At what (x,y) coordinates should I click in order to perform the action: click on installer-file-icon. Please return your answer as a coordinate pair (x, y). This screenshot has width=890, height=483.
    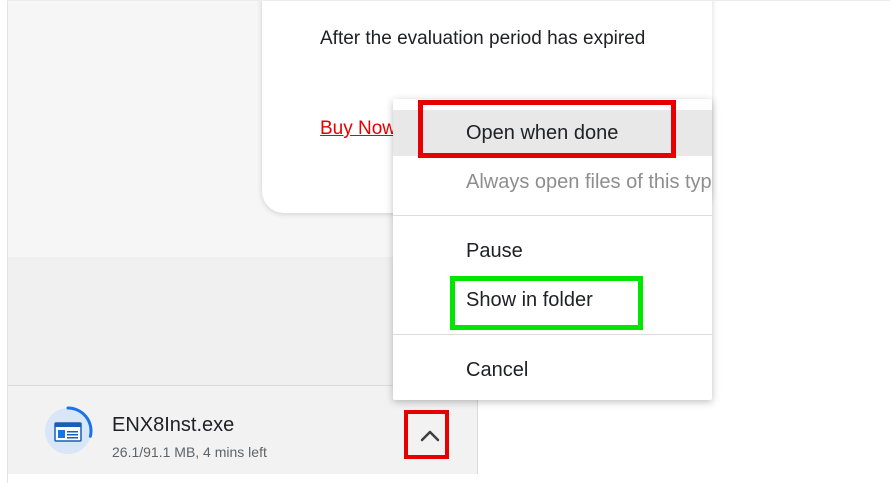
    Looking at the image, I should click on (68, 432).